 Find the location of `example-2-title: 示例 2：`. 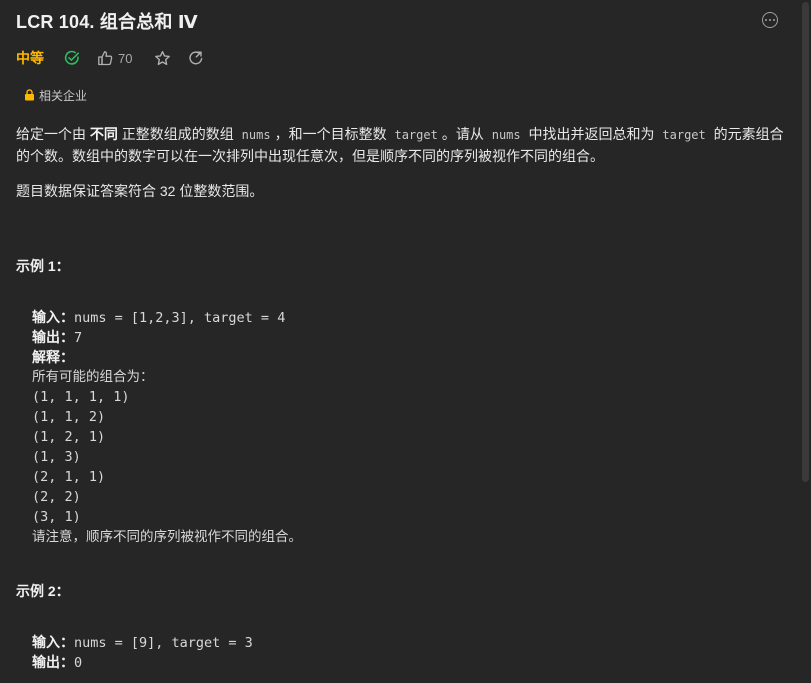

example-2-title: 示例 2： is located at coordinates (43, 591).